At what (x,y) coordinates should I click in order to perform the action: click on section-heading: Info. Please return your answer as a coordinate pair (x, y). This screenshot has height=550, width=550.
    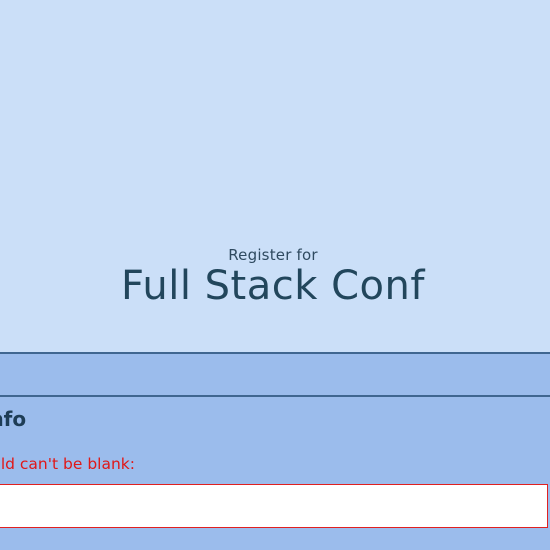
    Looking at the image, I should click on (13, 419).